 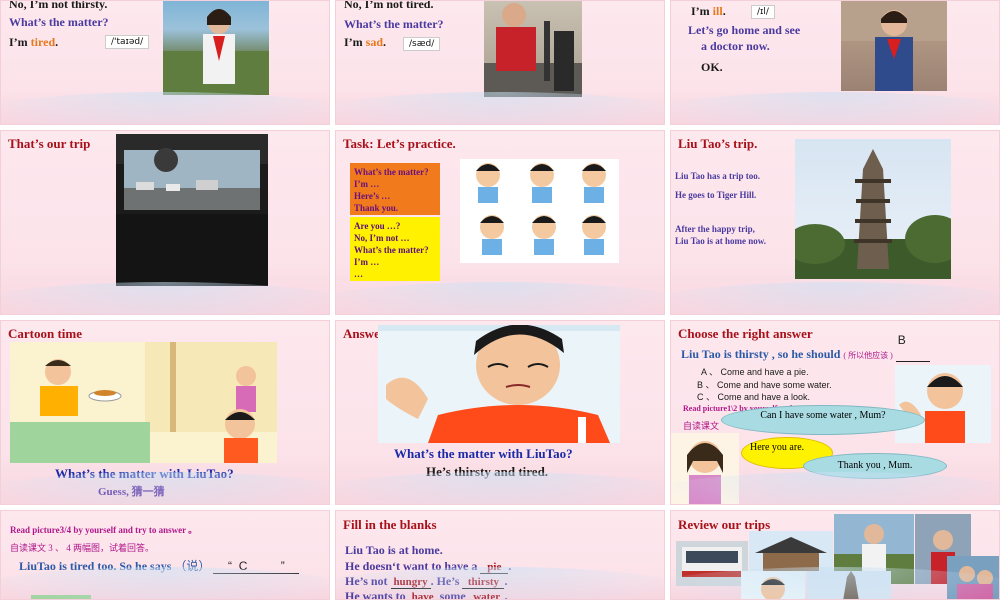 What do you see at coordinates (716, 195) in the screenshot?
I see `slide6-line2: He goes to Tiger Hill.` at bounding box center [716, 195].